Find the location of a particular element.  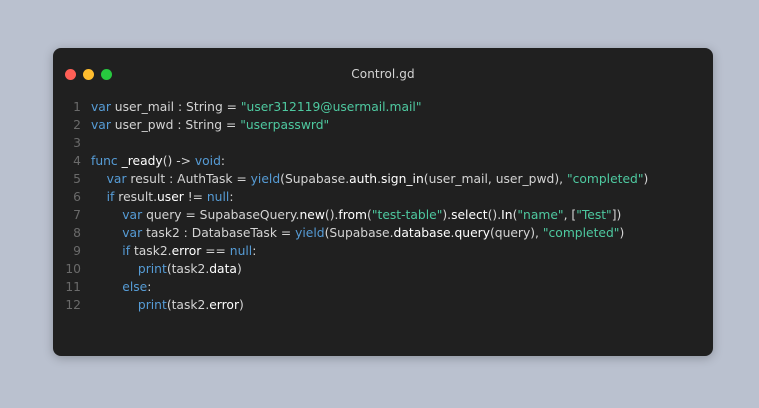

line-source is located at coordinates (86, 143).